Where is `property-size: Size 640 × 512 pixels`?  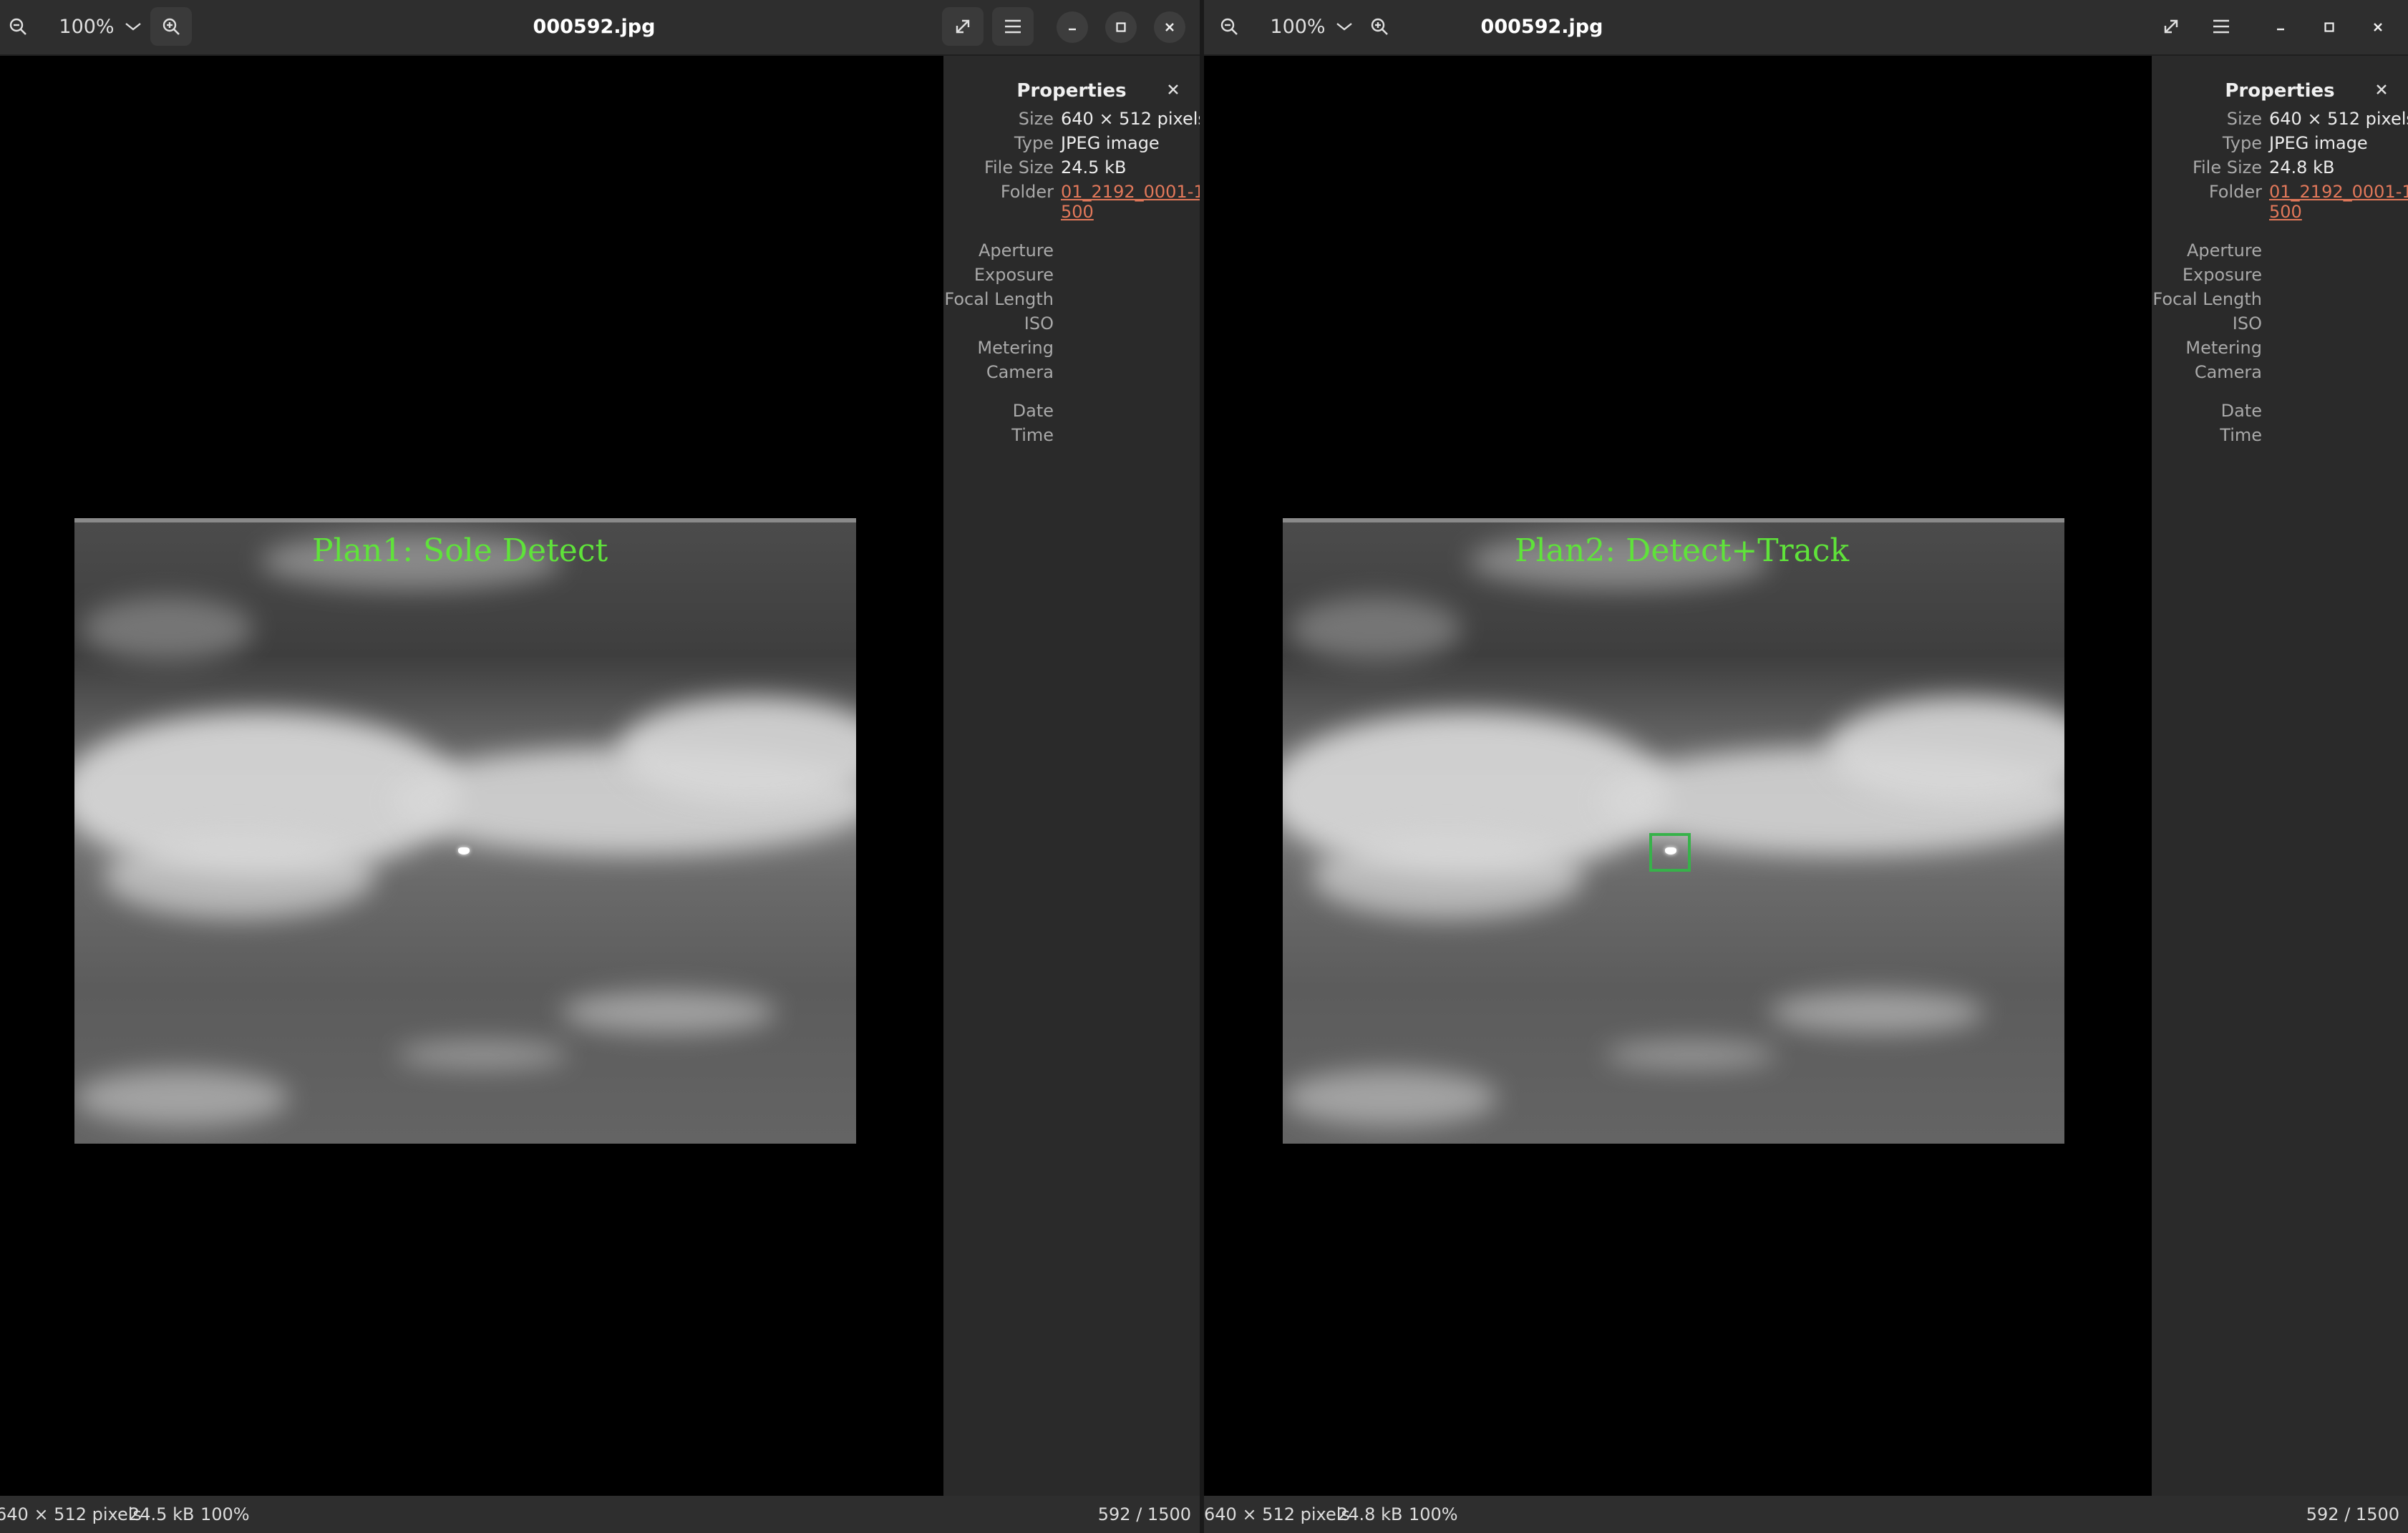 property-size: Size 640 × 512 pixels is located at coordinates (2280, 121).